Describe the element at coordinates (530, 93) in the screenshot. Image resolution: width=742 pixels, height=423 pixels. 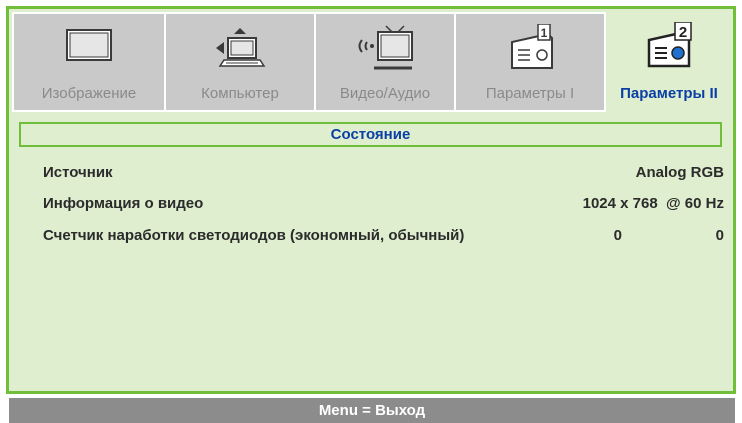
I see `tab-settings-1-label: Параметры I` at that location.